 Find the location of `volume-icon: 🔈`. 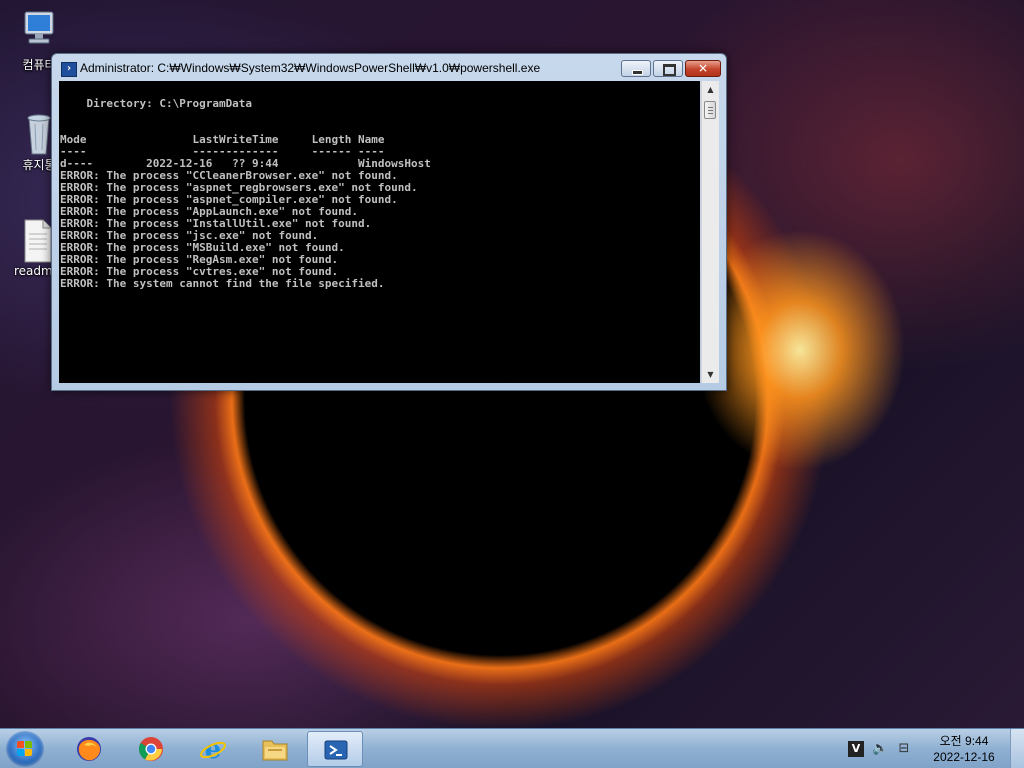

volume-icon: 🔈 is located at coordinates (880, 749).